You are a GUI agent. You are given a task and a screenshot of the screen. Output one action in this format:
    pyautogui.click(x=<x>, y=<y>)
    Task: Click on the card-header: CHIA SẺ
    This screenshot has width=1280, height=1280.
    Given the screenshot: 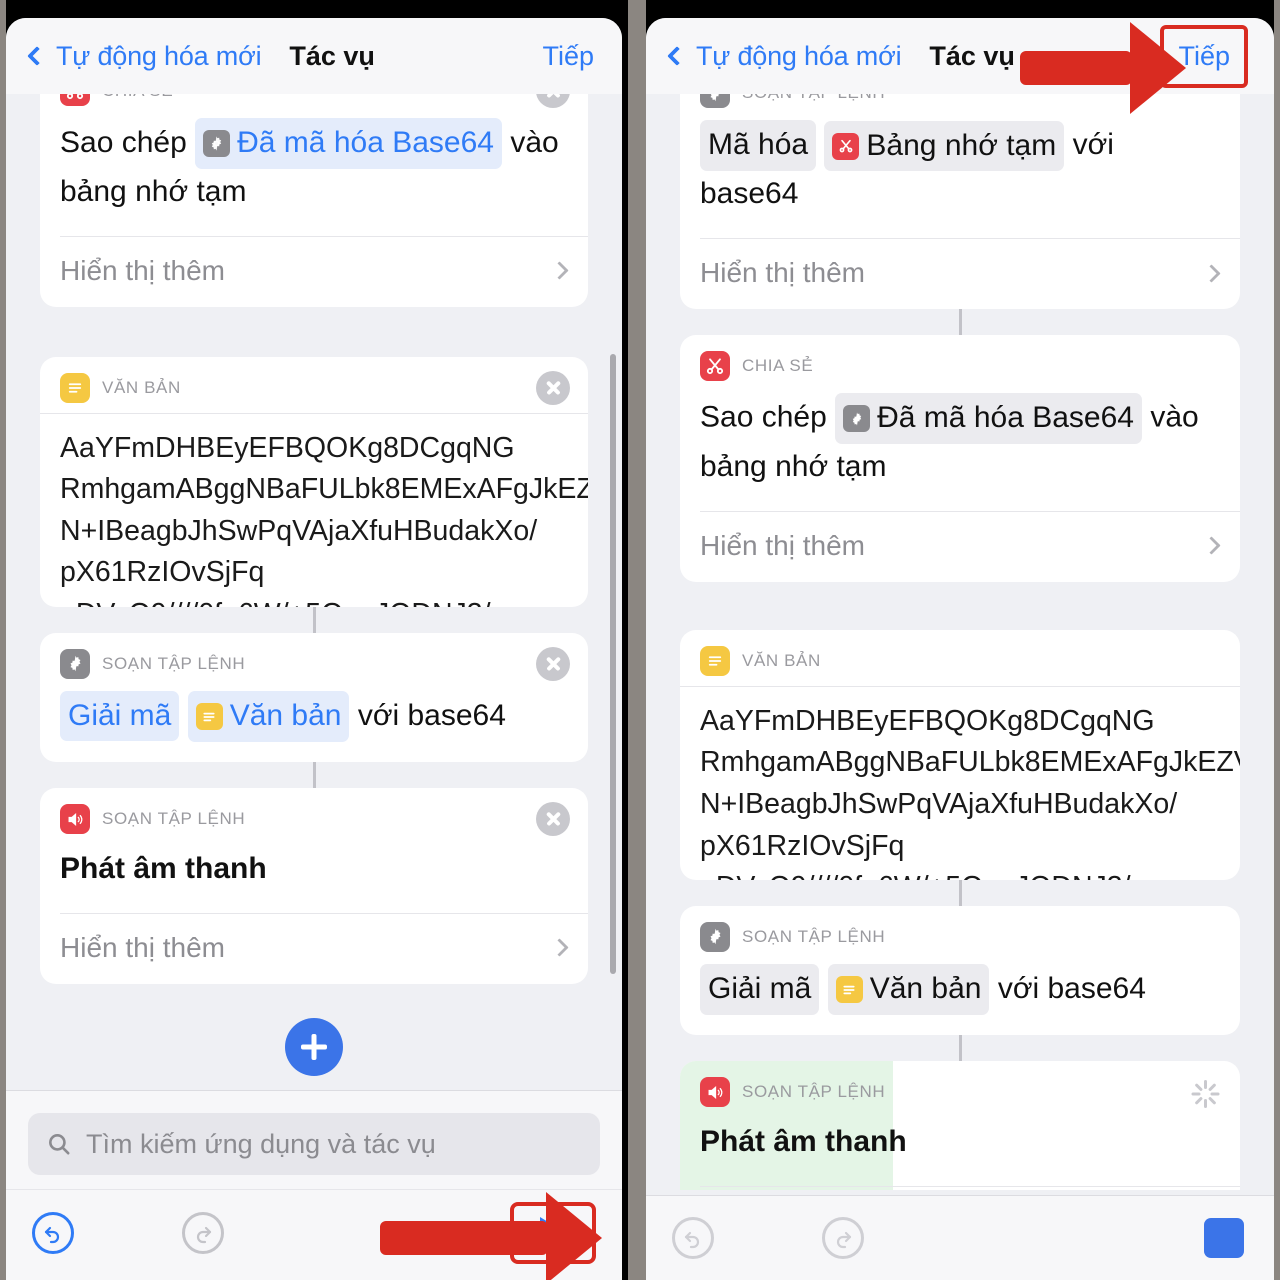 What is the action you would take?
    pyautogui.click(x=314, y=103)
    